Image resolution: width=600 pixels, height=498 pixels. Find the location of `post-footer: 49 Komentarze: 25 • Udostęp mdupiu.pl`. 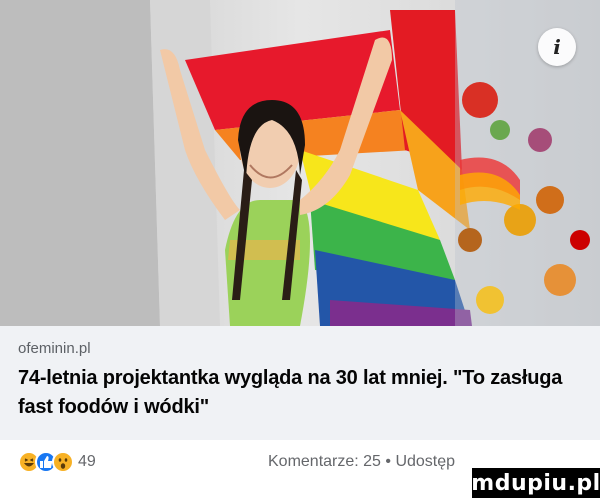

post-footer: 49 Komentarze: 25 • Udostęp mdupiu.pl is located at coordinates (300, 469).